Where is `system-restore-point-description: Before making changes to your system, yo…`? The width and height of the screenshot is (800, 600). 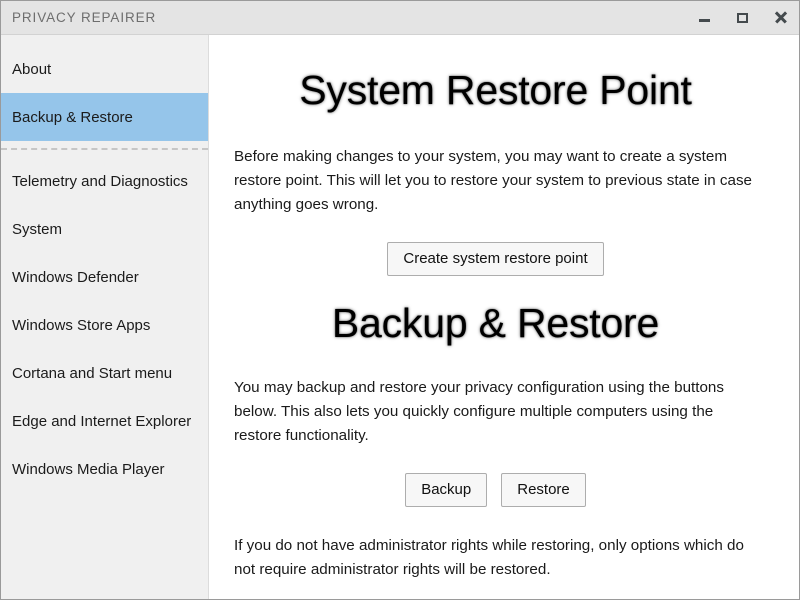 system-restore-point-description: Before making changes to your system, yo… is located at coordinates (493, 180).